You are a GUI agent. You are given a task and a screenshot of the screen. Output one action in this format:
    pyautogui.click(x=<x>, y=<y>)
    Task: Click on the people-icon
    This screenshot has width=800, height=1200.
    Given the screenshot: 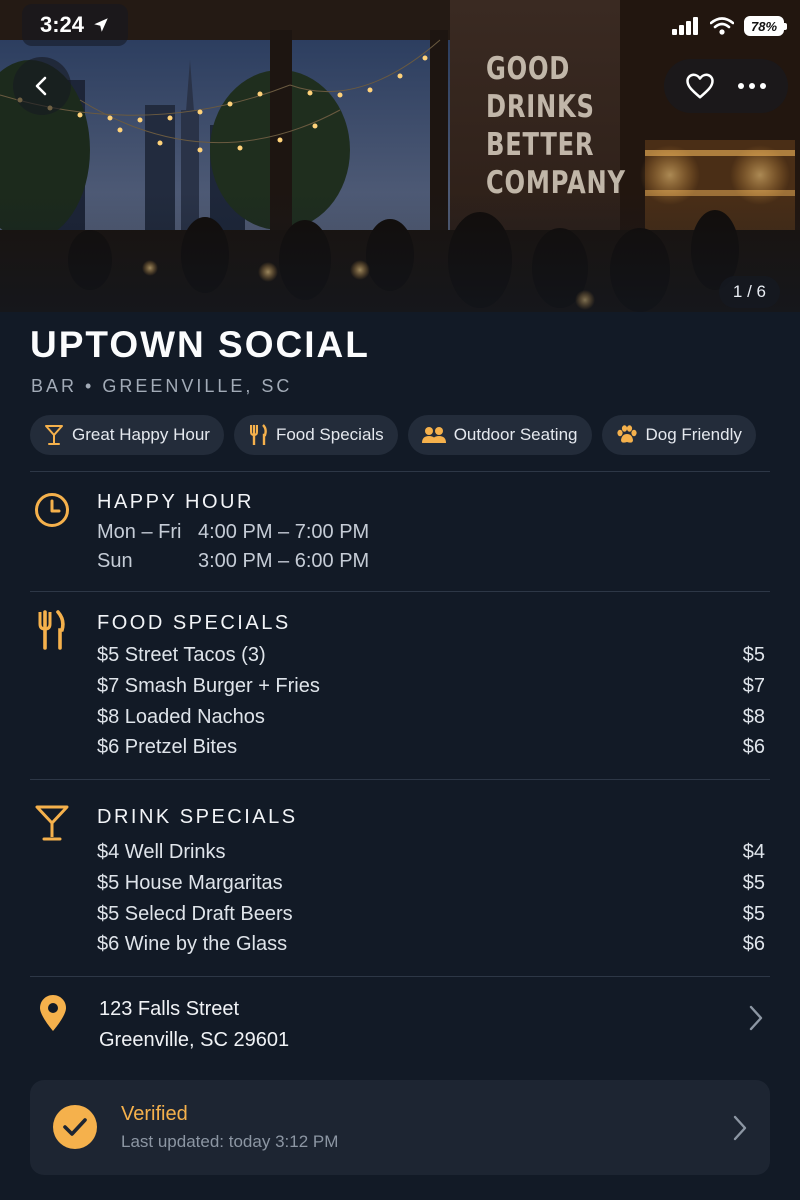 What is the action you would take?
    pyautogui.click(x=433, y=435)
    